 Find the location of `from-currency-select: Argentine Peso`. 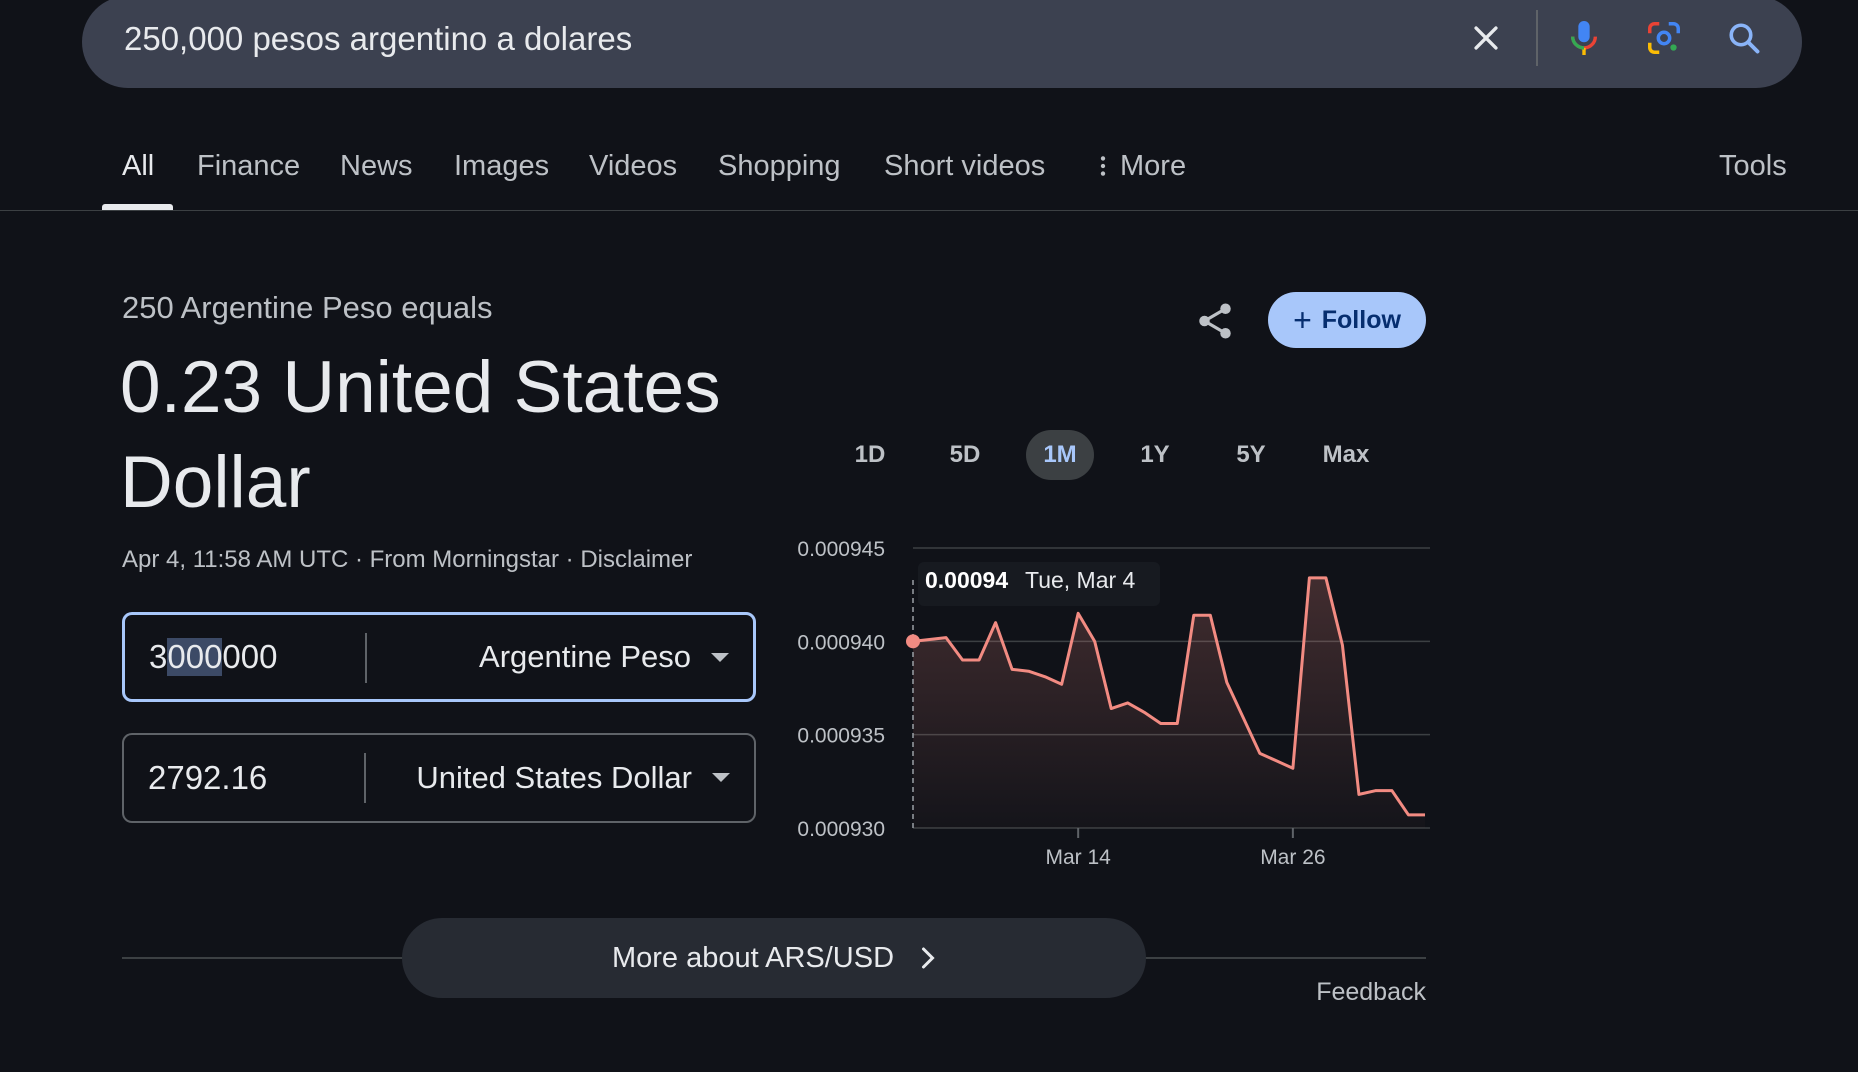

from-currency-select: Argentine Peso is located at coordinates (585, 657).